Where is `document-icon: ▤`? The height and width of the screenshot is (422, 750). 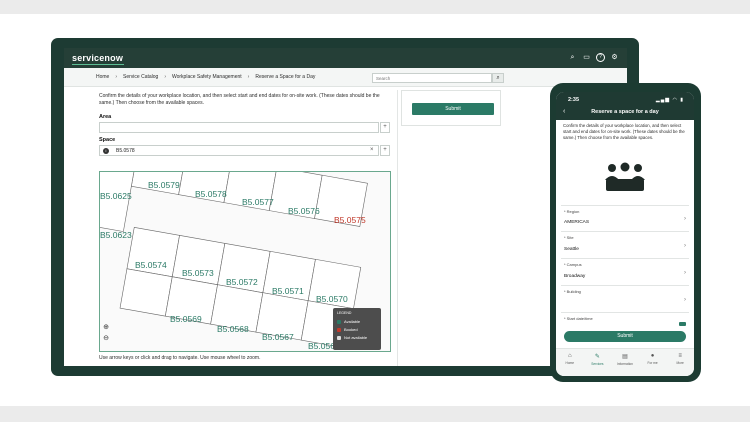
document-icon: ▤ is located at coordinates (625, 357).